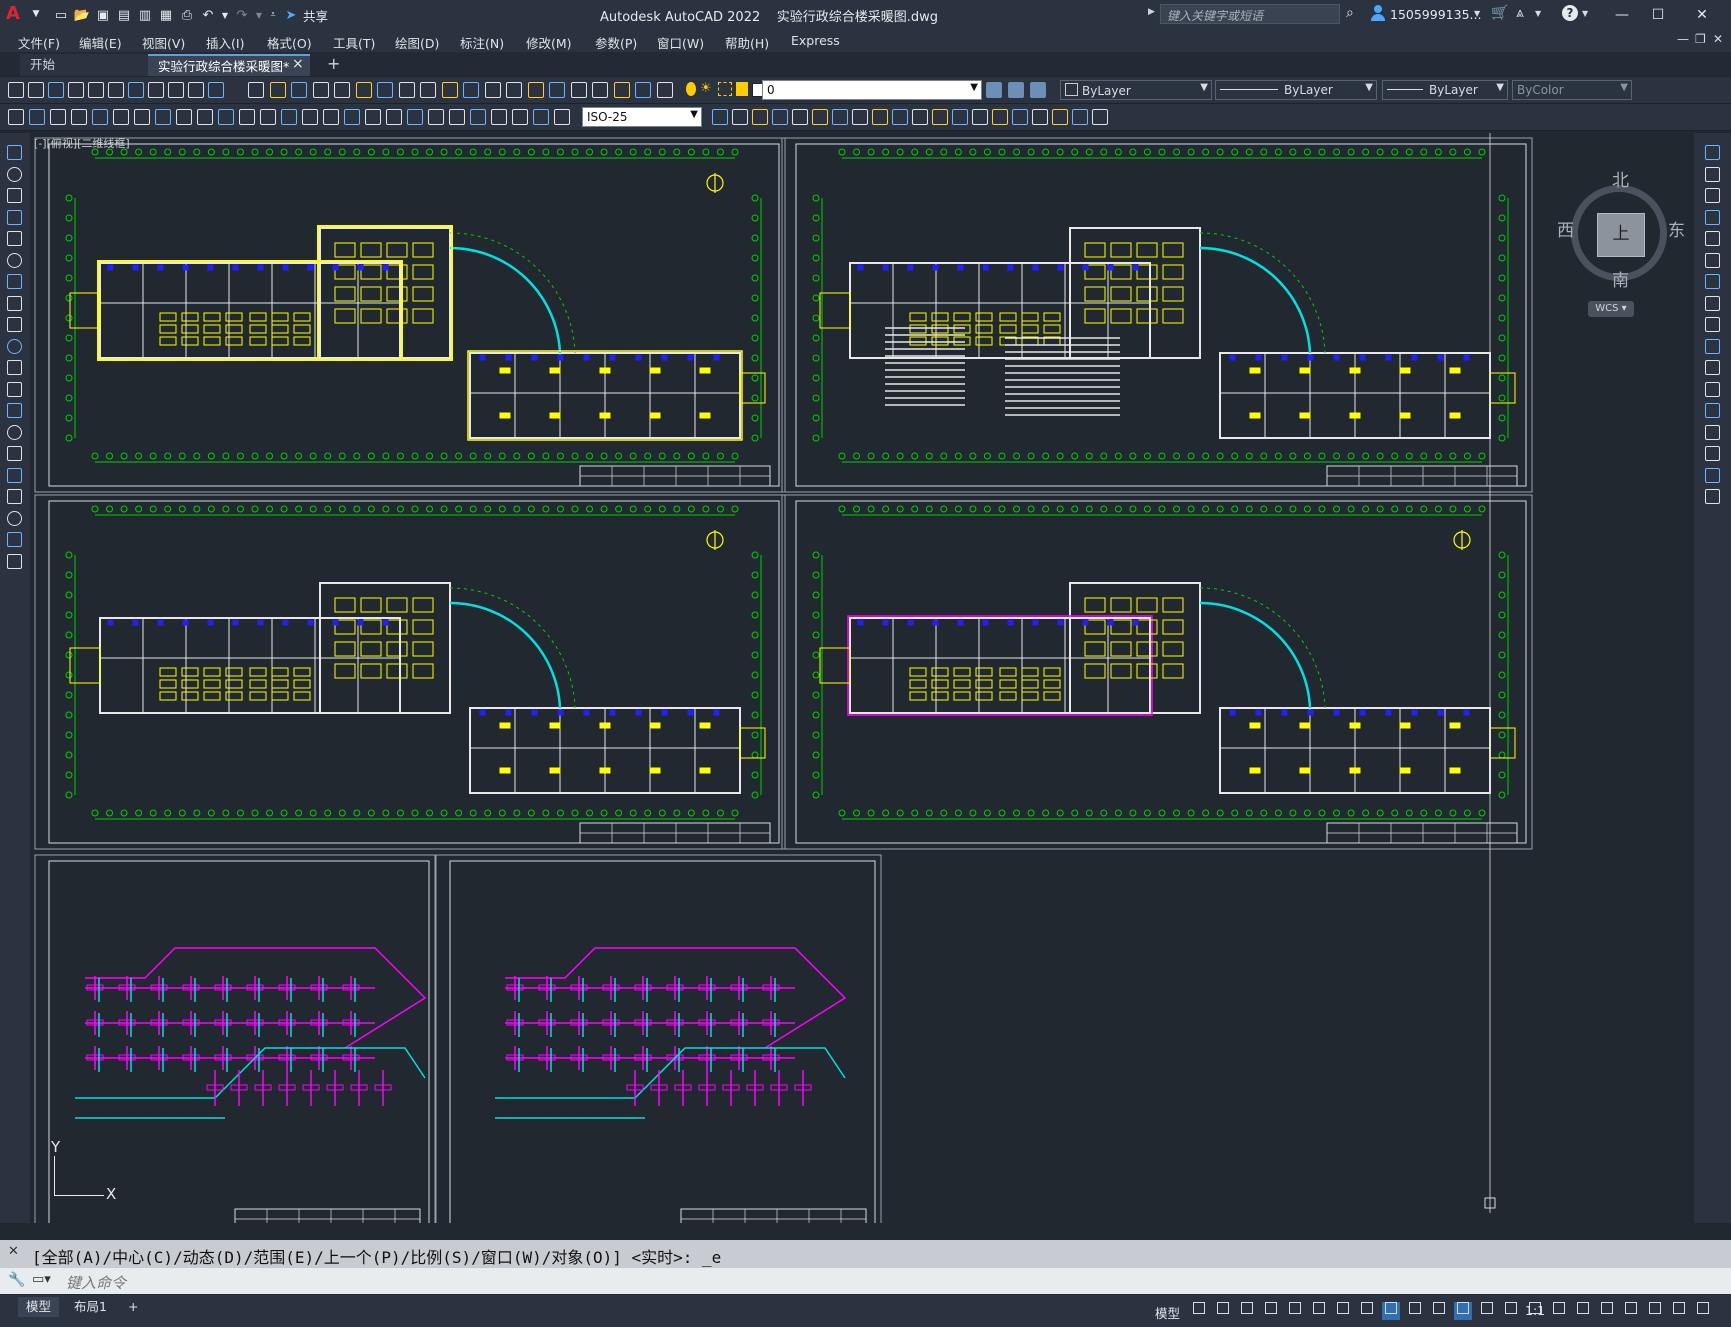 Image resolution: width=1731 pixels, height=1327 pixels. What do you see at coordinates (14, 432) in the screenshot?
I see `draw-tool-14-icon` at bounding box center [14, 432].